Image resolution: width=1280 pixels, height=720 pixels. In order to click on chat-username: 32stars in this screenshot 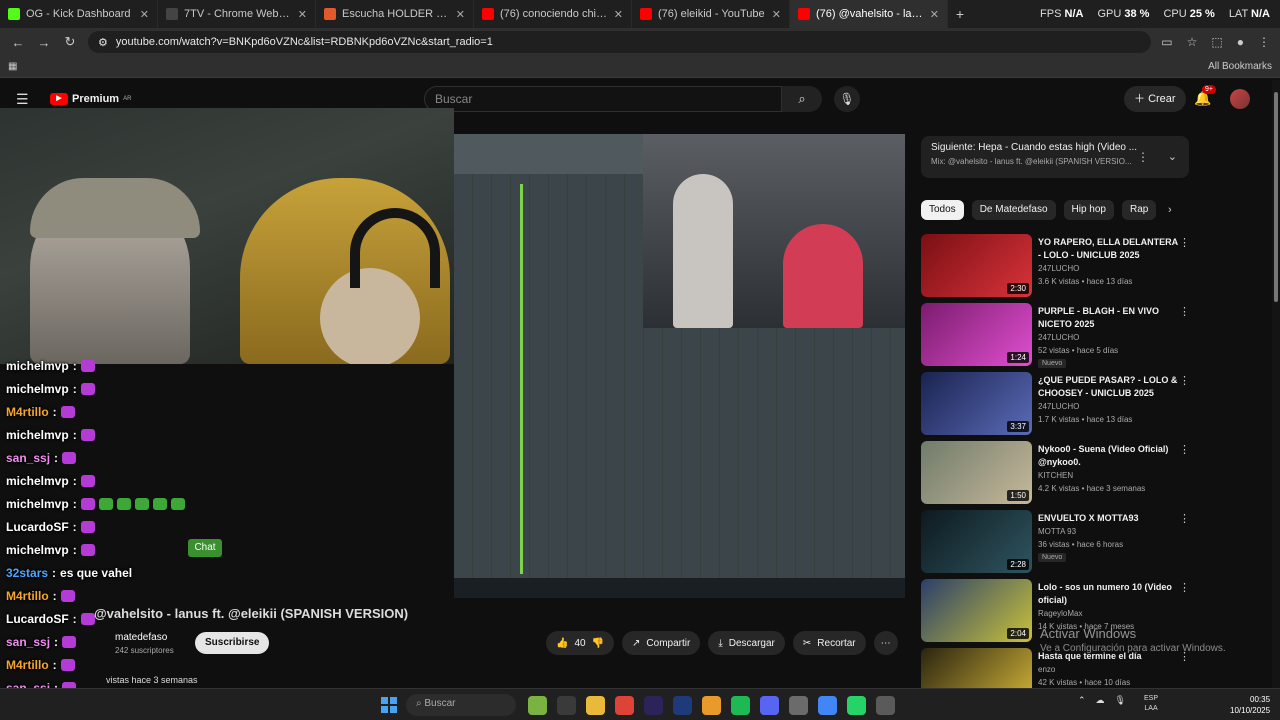, I will do `click(27, 573)`.